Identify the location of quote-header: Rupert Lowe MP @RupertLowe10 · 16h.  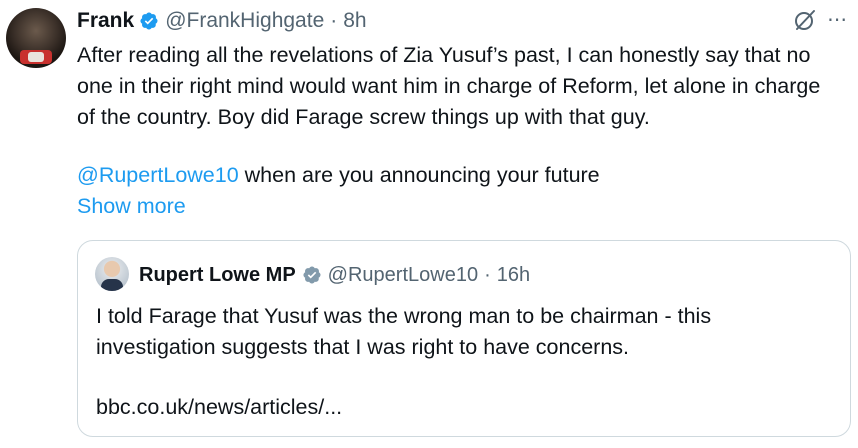
(334, 275).